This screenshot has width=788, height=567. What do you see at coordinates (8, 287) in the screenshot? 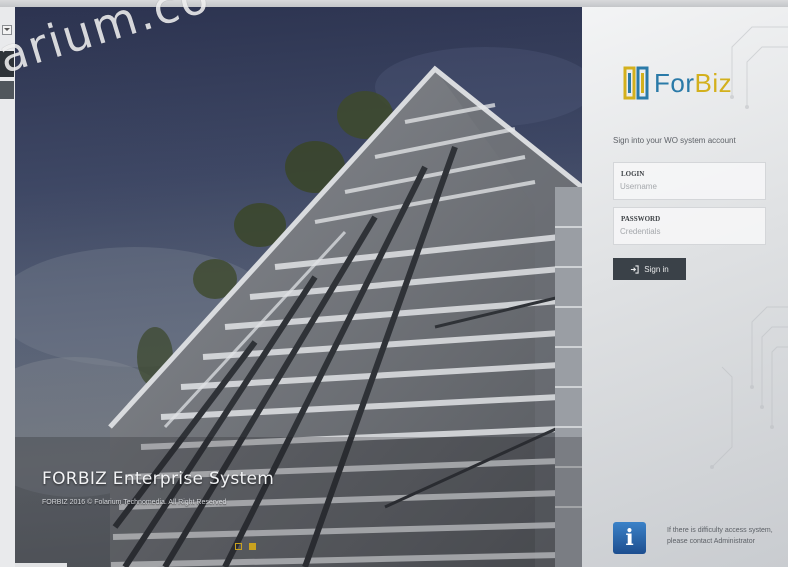
I see `background-page-edge` at bounding box center [8, 287].